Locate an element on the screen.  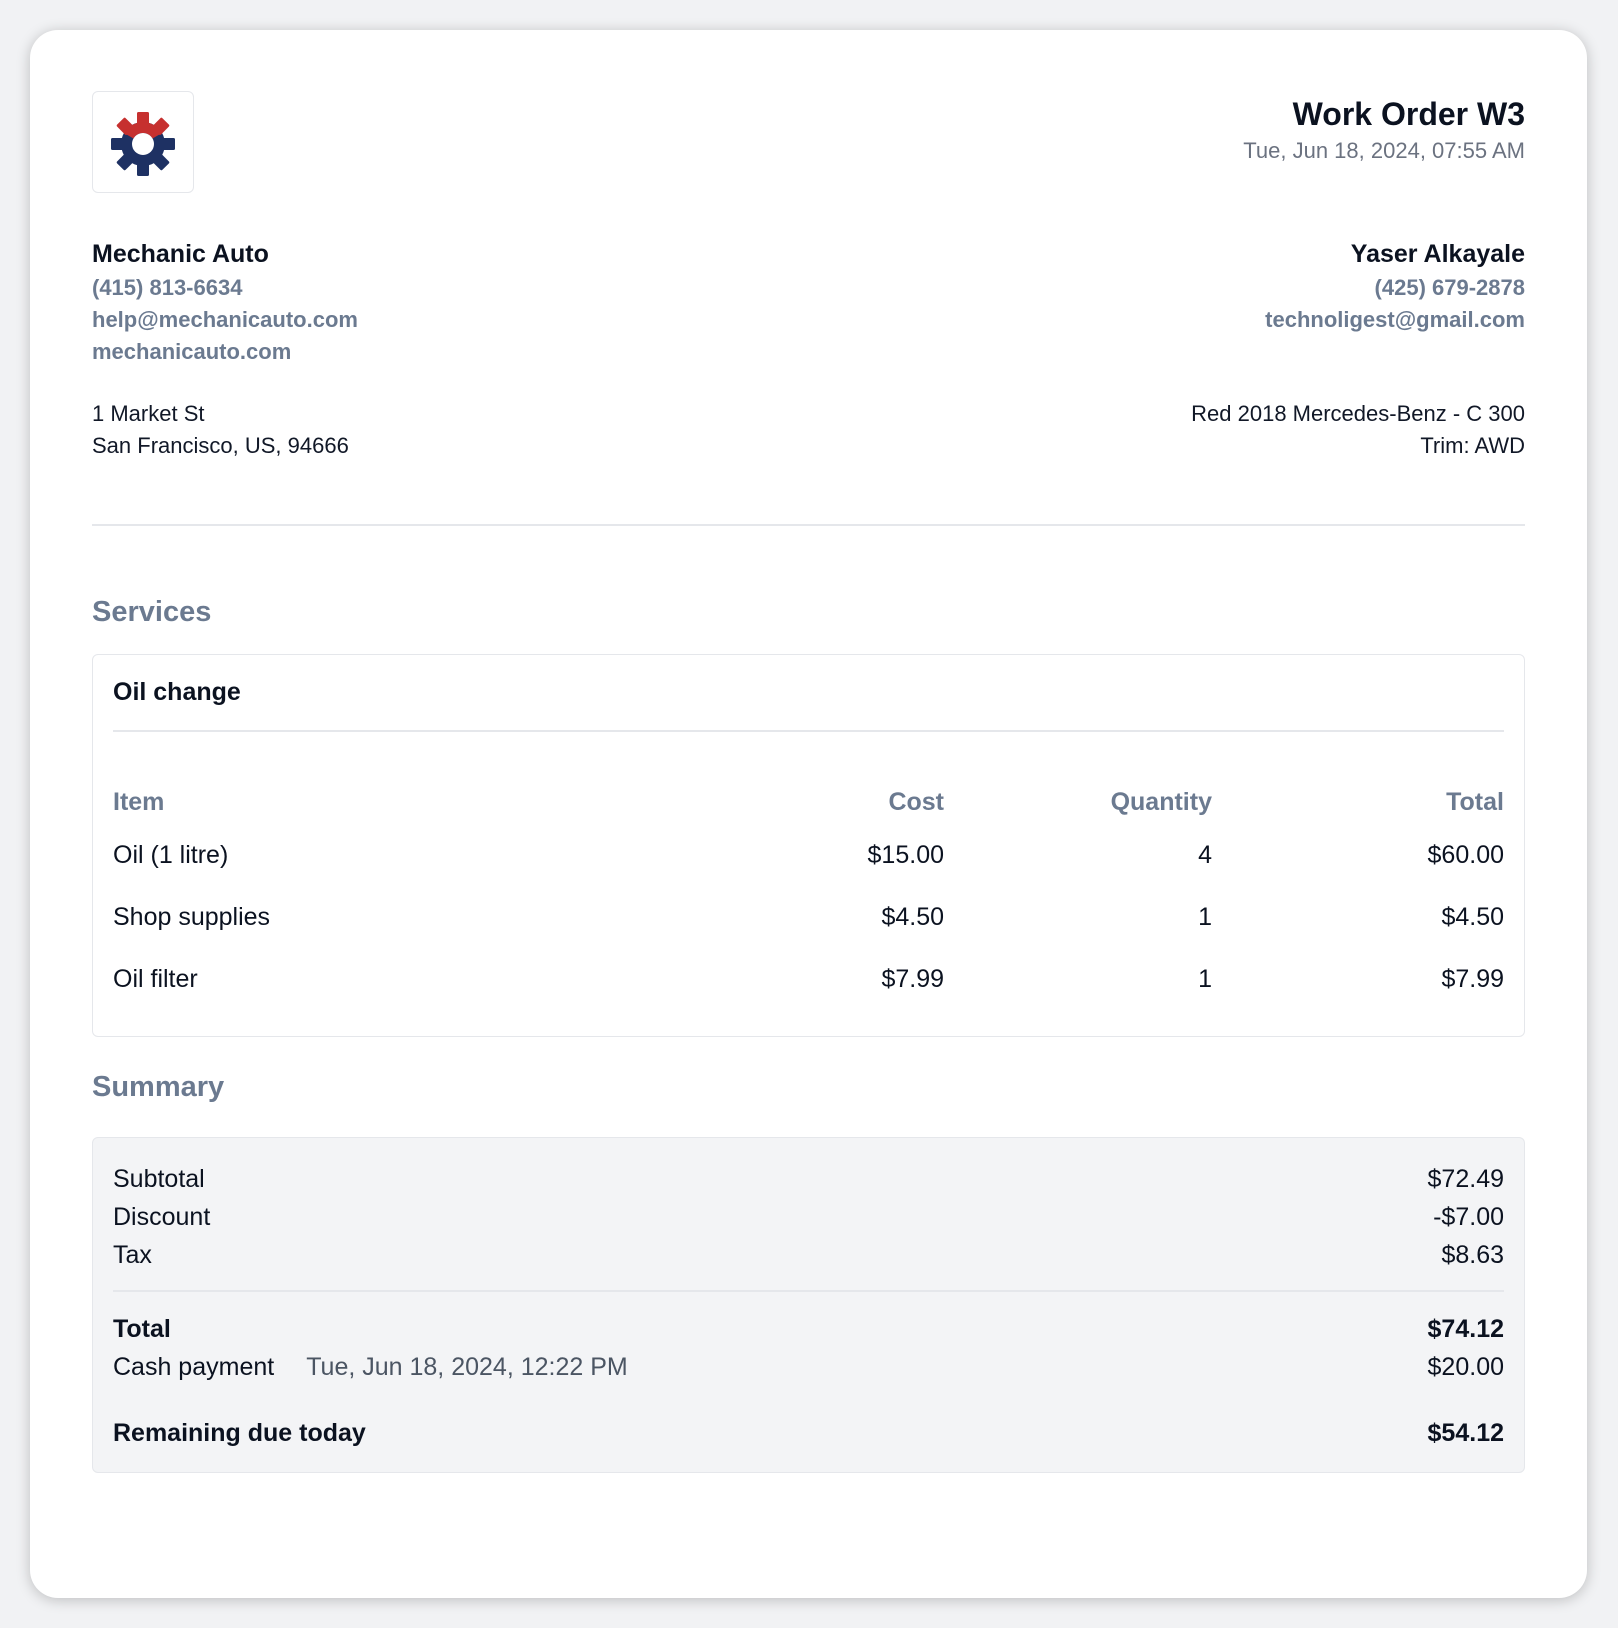
service-name: Oil change is located at coordinates (808, 693).